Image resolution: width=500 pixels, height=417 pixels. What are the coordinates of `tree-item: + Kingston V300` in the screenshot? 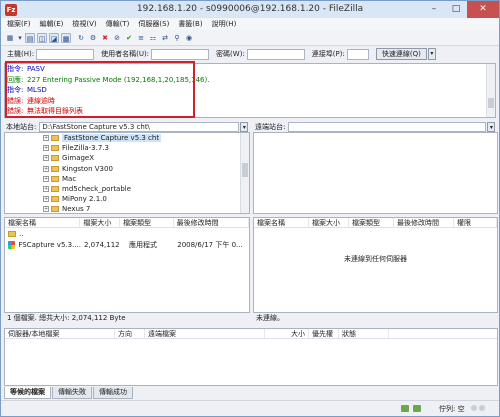 It's located at (127, 169).